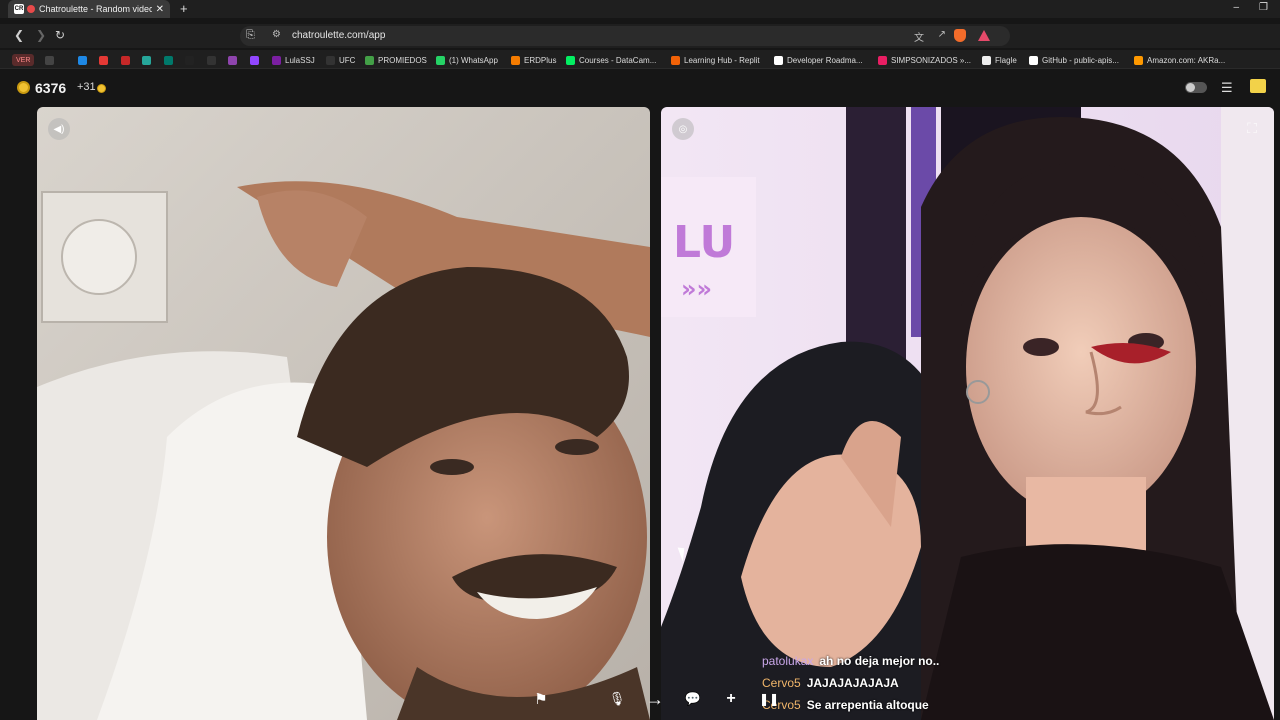 The height and width of the screenshot is (720, 1280). Describe the element at coordinates (769, 699) in the screenshot. I see `pause-icon: ❚❚` at that location.